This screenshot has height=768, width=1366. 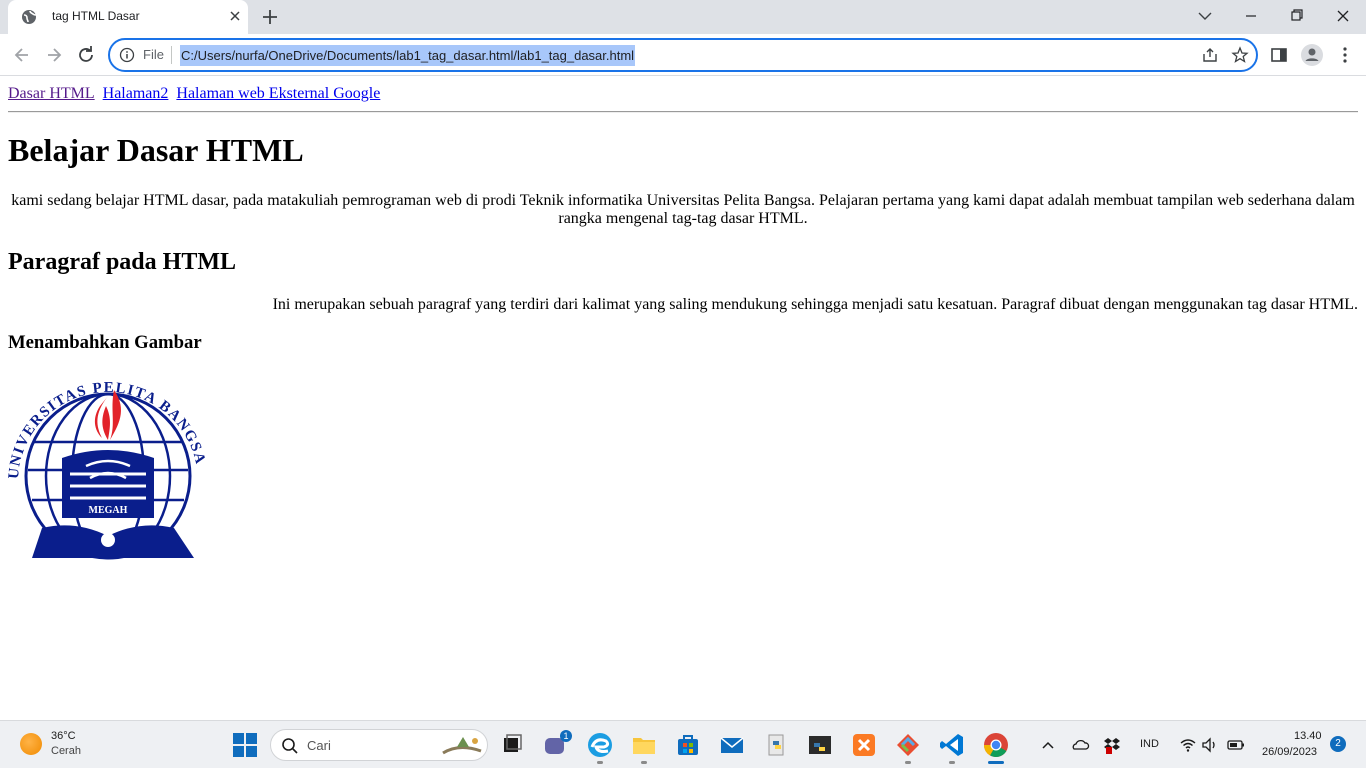 What do you see at coordinates (1210, 745) in the screenshot?
I see `volume-icon` at bounding box center [1210, 745].